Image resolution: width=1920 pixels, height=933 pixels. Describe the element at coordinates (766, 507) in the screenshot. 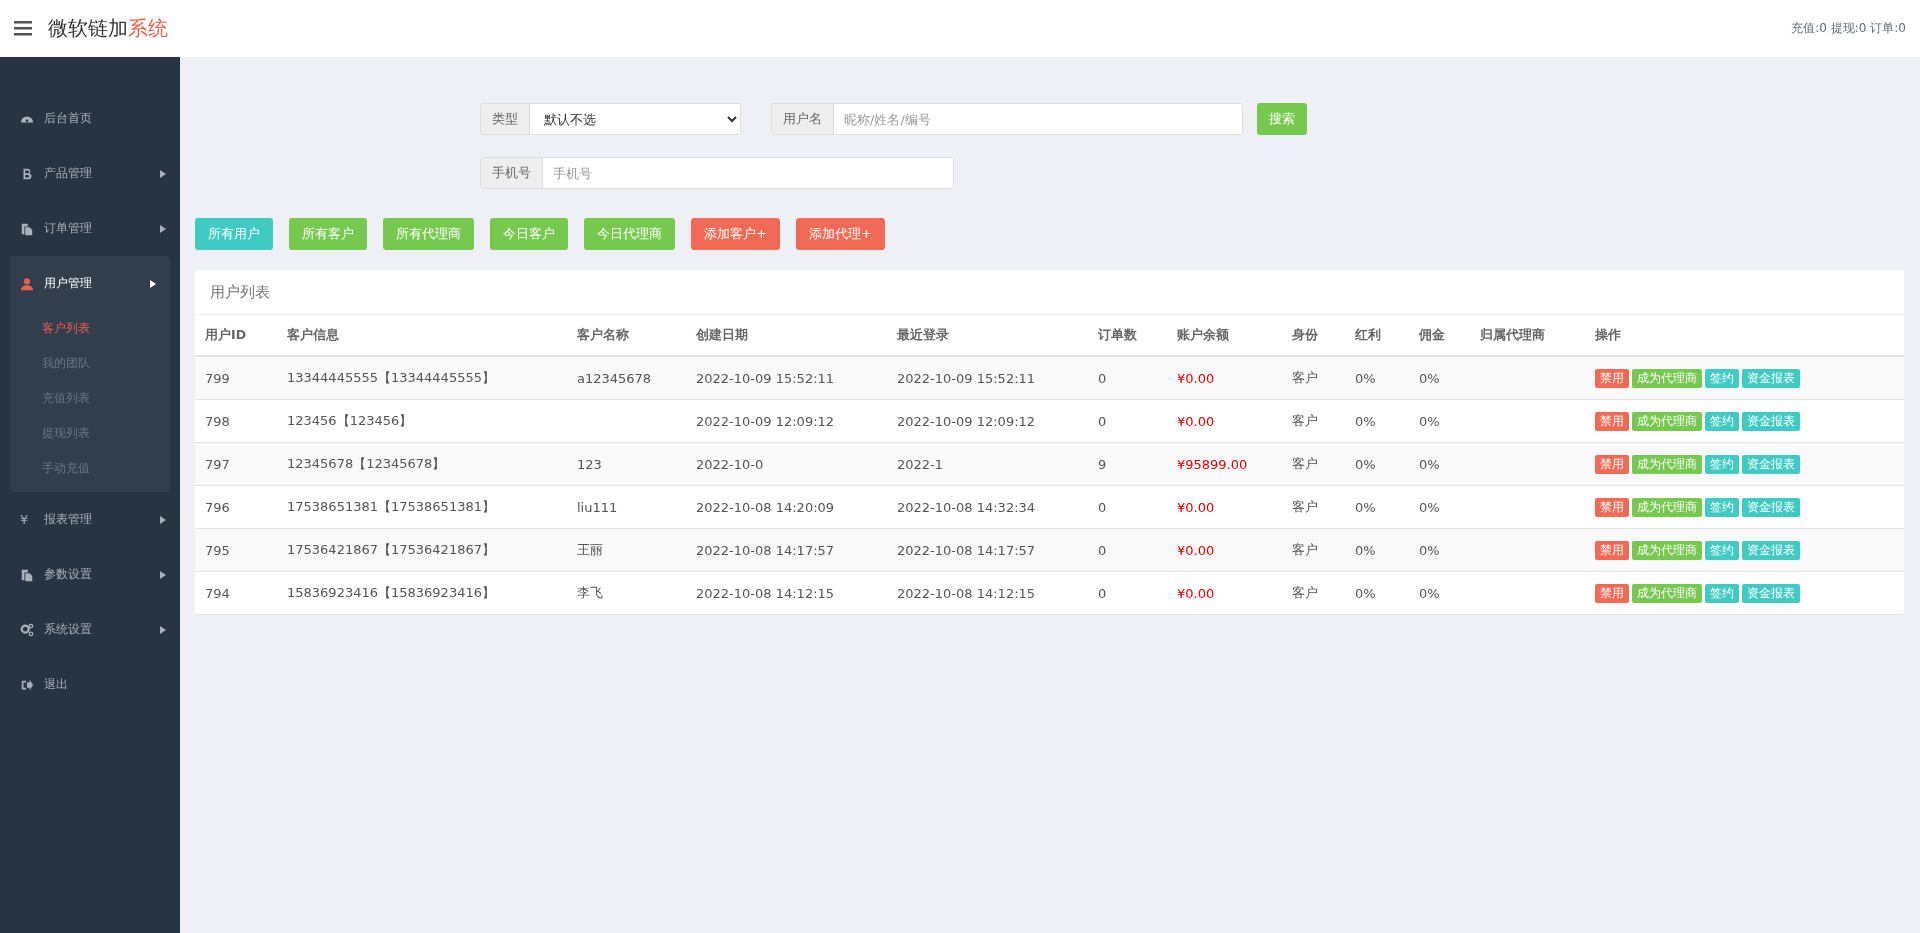

I see `table-cell-text: 2022-10-08 14:20:09` at that location.